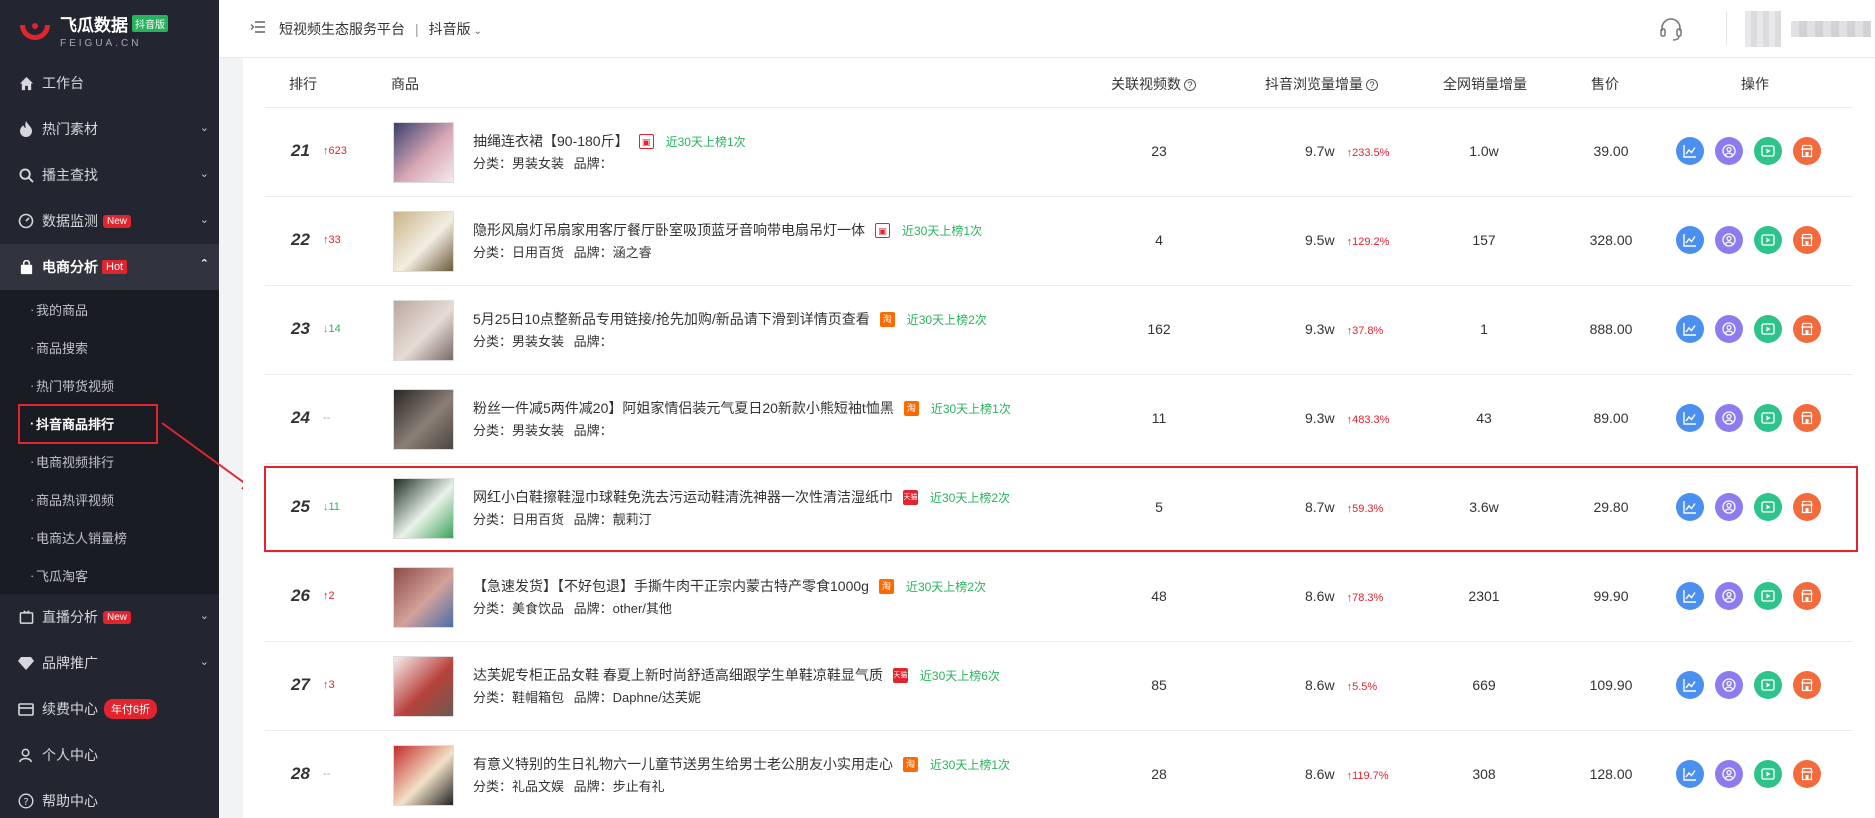  I want to click on product-name: 网红小白鞋擦鞋湿巾球鞋免洗去污运动鞋清洗神器一次性清洁湿纸巾, so click(683, 497).